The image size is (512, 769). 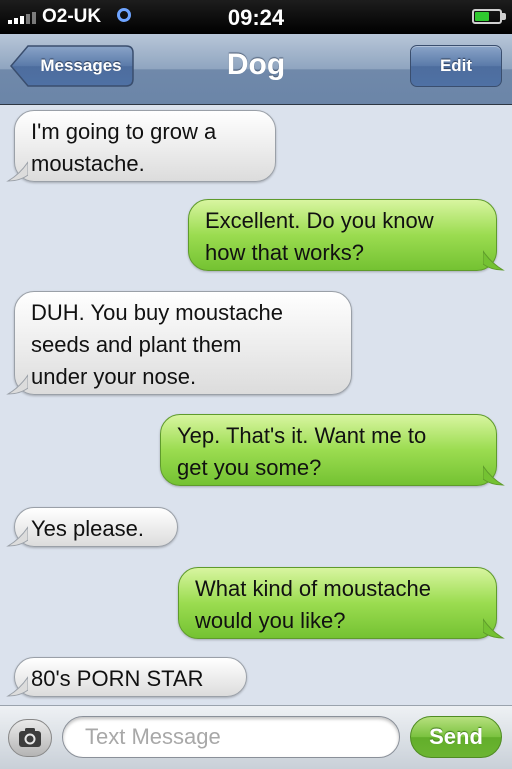 I want to click on message-line: 80's PORN STAR, so click(x=117, y=678).